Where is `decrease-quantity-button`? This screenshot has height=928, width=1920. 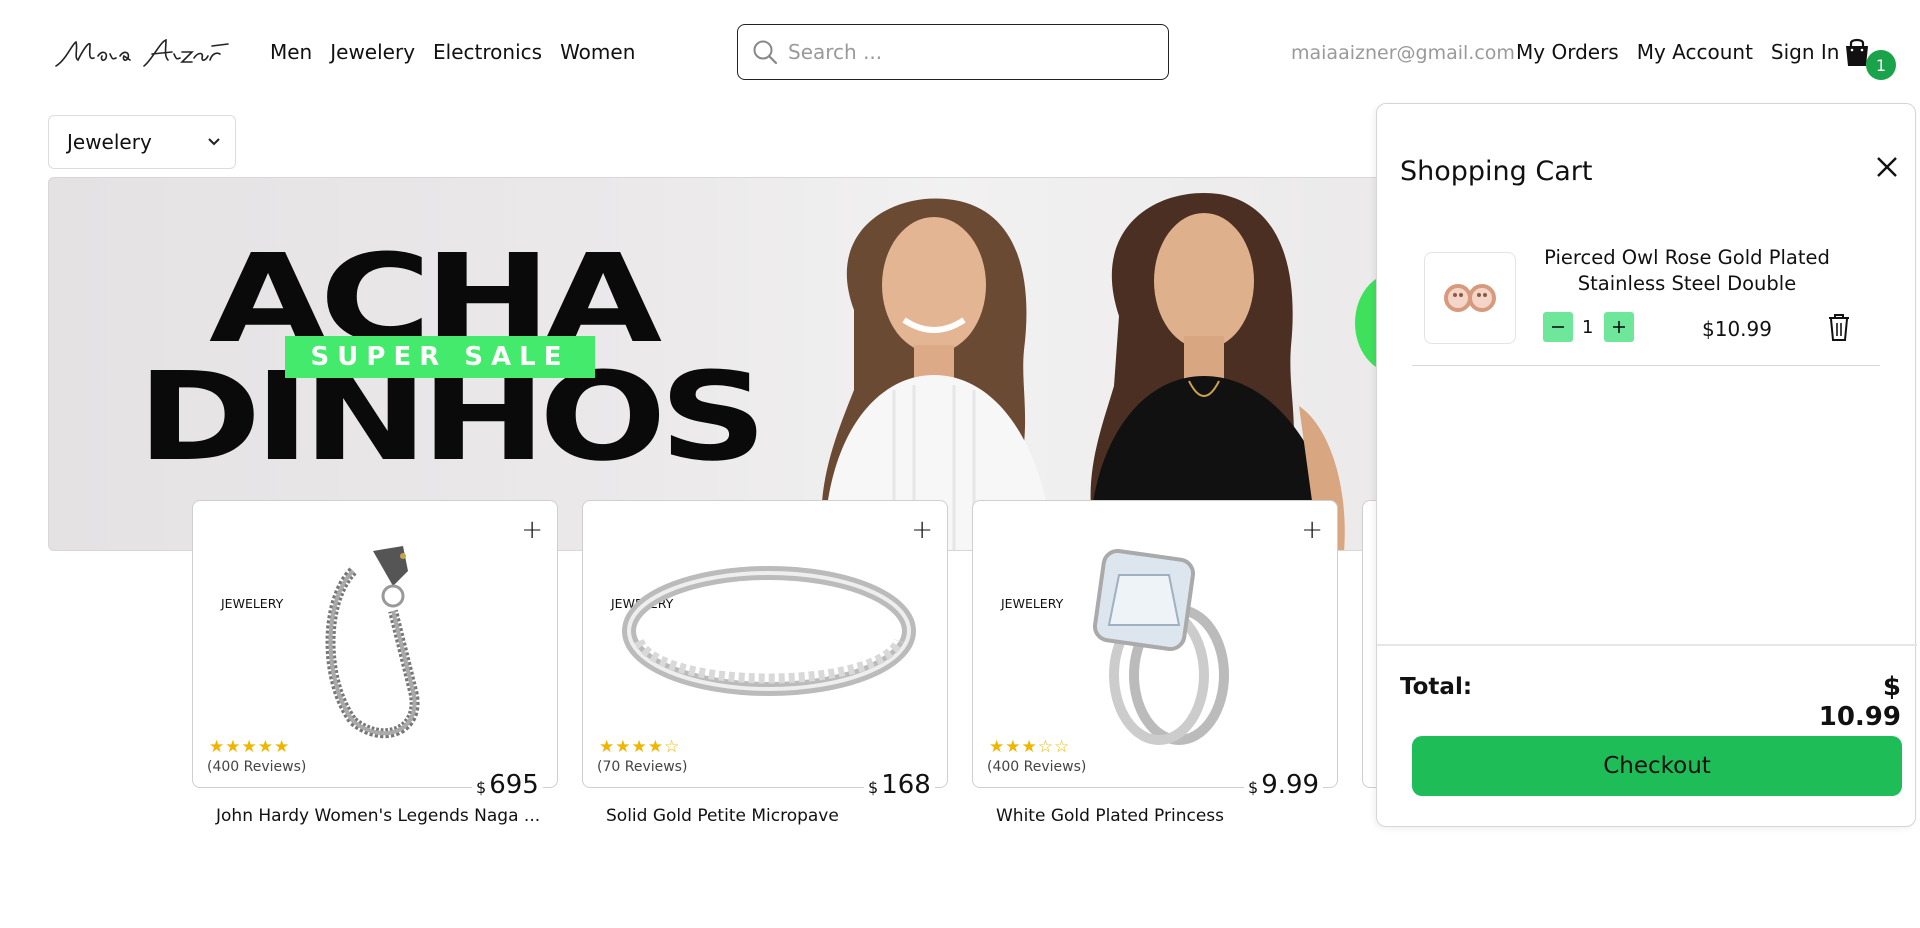
decrease-quantity-button is located at coordinates (1558, 327).